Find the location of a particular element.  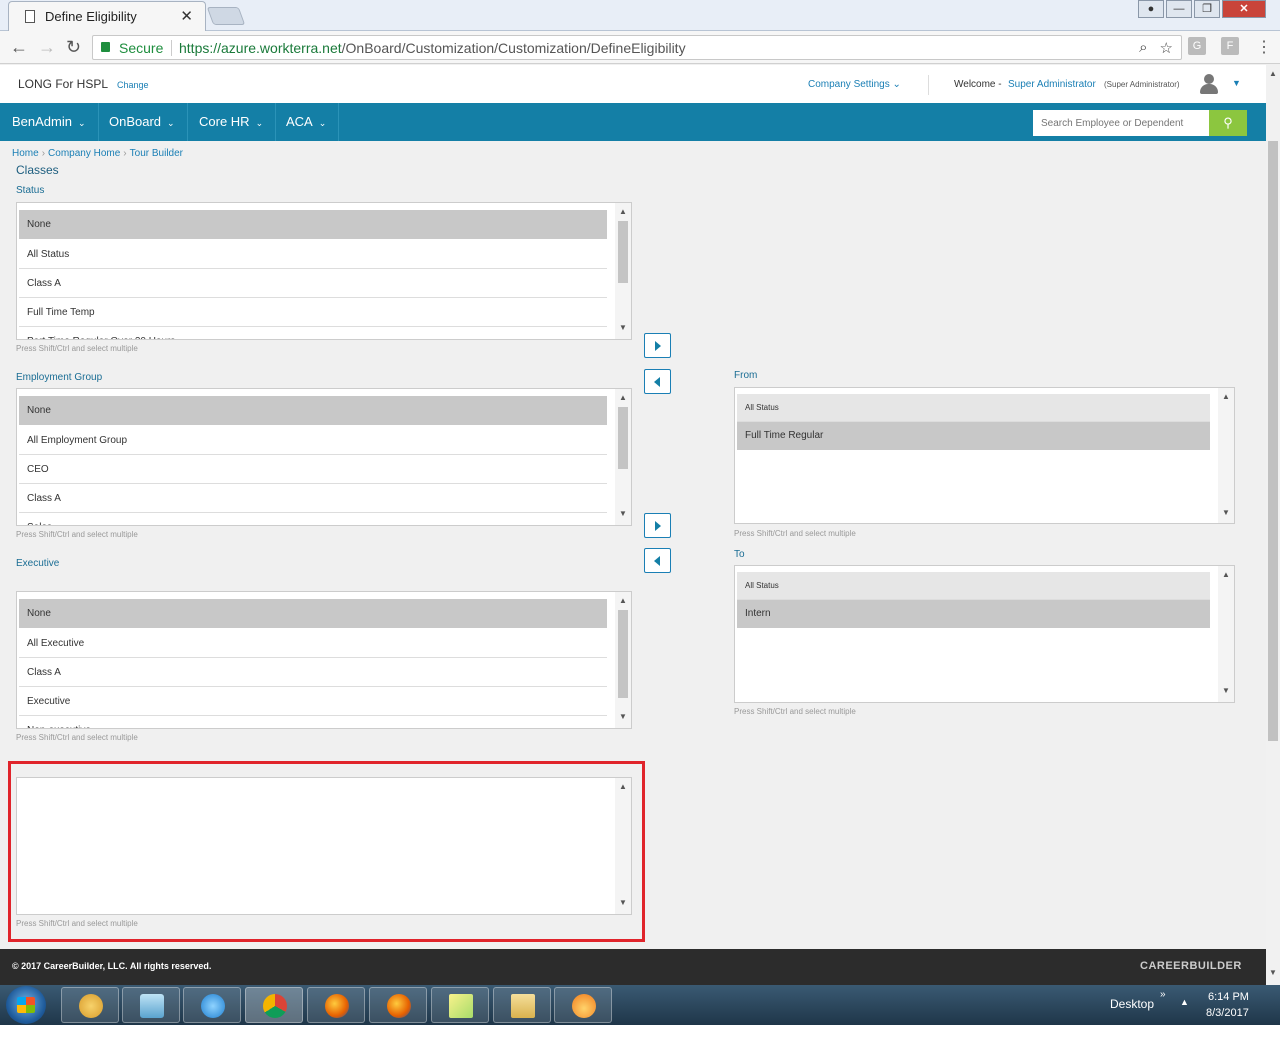

close-tab-icon: ✕ is located at coordinates (186, 16).